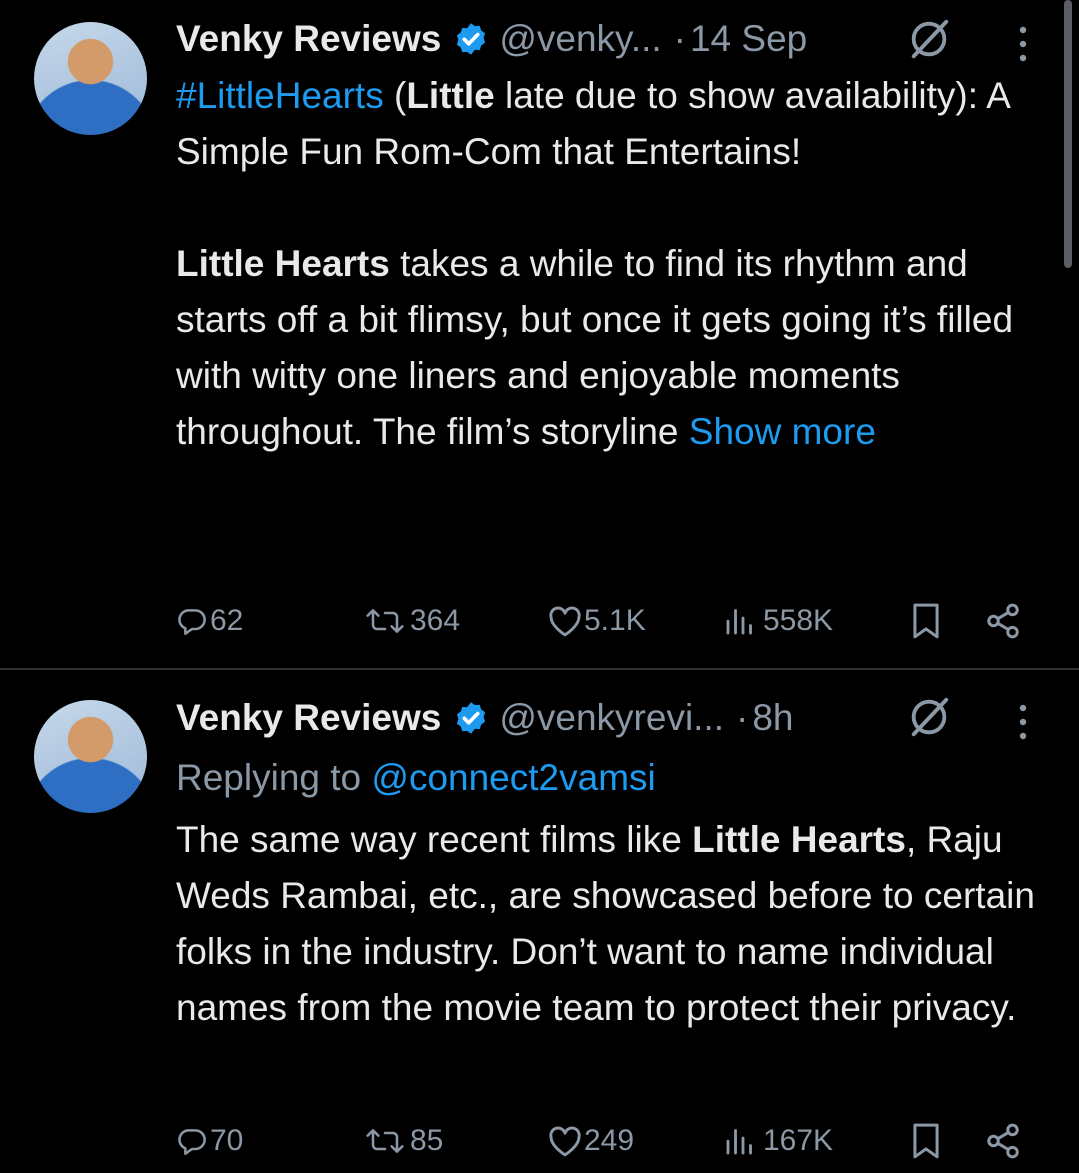 This screenshot has height=1173, width=1079. What do you see at coordinates (513, 777) in the screenshot?
I see `replying-to-handle: @connect2vamsi` at bounding box center [513, 777].